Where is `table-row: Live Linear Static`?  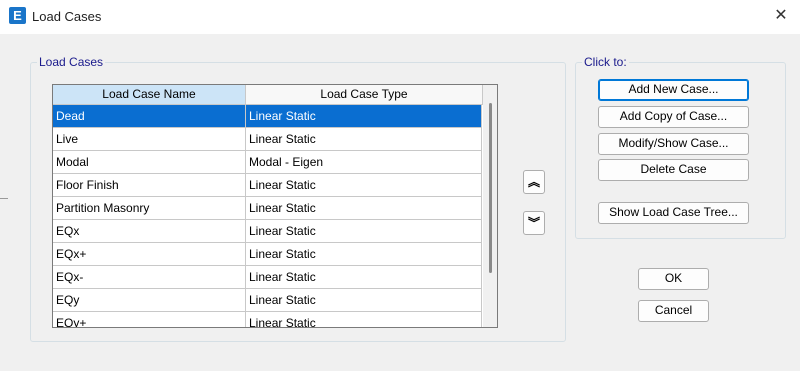
table-row: Live Linear Static is located at coordinates (267, 139).